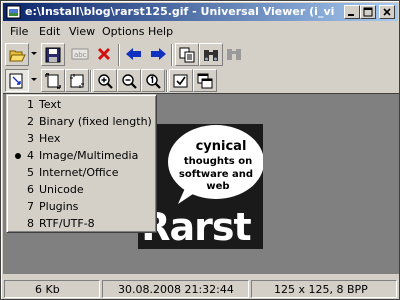 This screenshot has height=300, width=400. I want to click on menu-item-number: 7, so click(30, 206).